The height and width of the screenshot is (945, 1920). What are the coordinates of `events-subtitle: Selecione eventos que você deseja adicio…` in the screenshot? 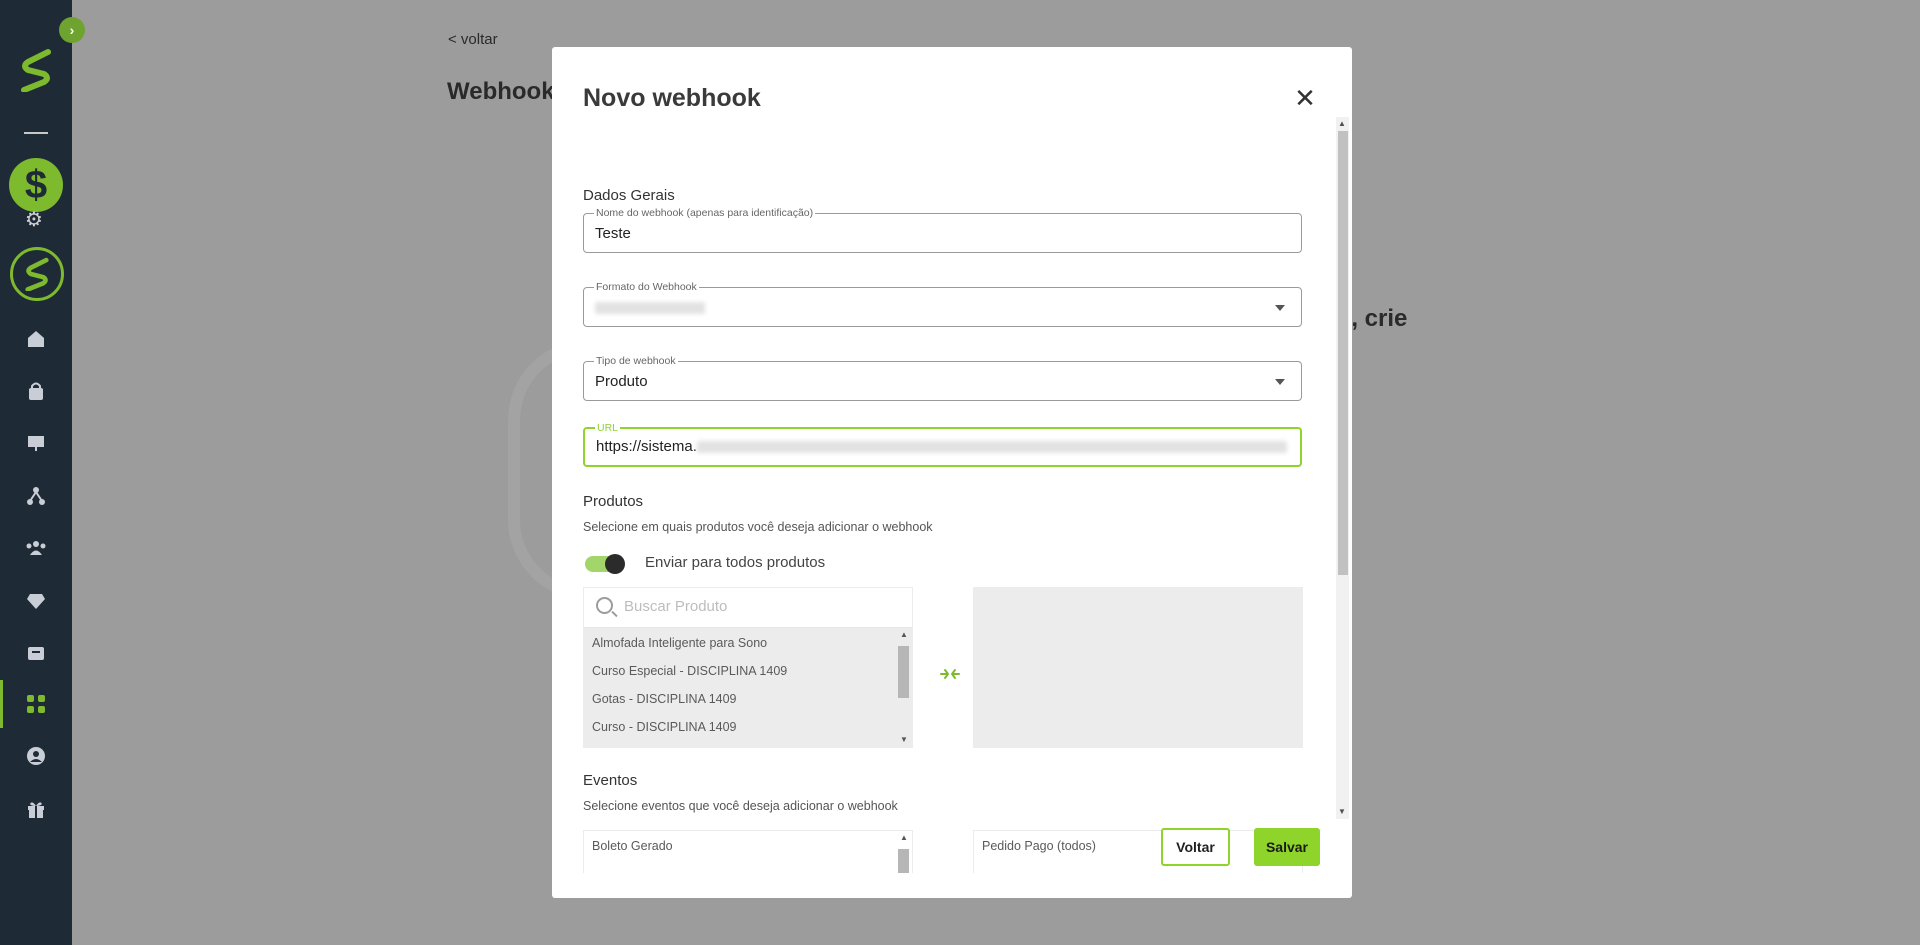 It's located at (740, 806).